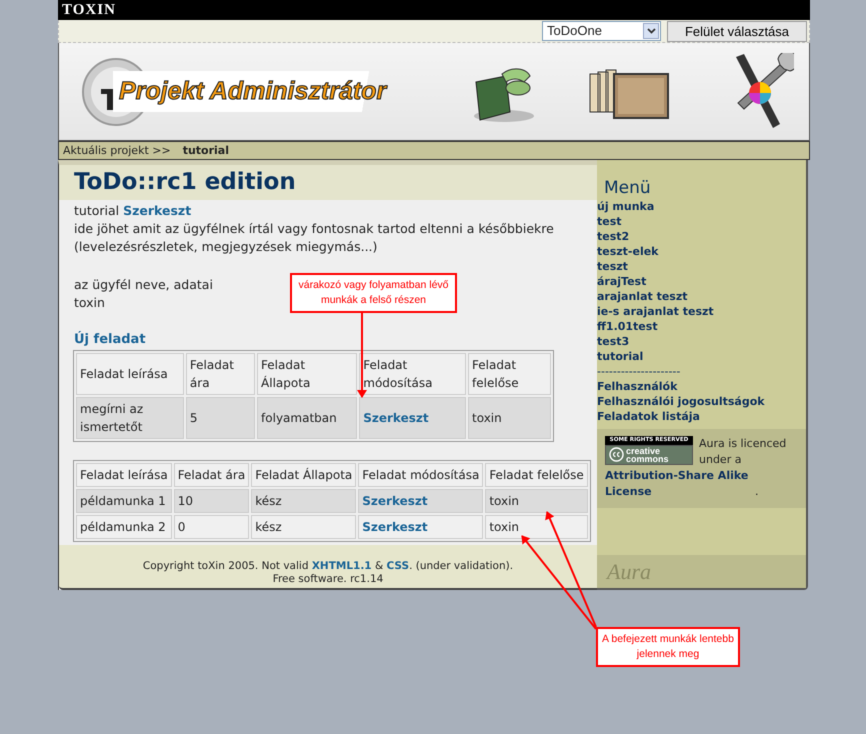 The image size is (866, 734). Describe the element at coordinates (701, 386) in the screenshot. I see `admin-link: Felhasználók` at that location.